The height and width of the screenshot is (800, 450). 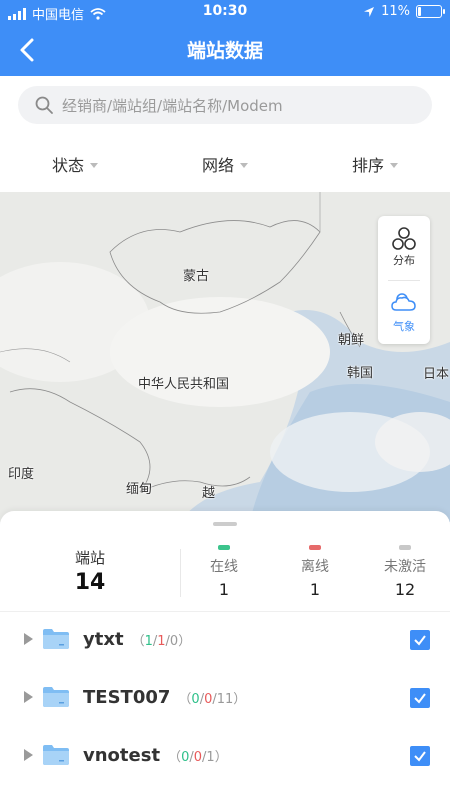 I want to click on search-section, so click(x=225, y=106).